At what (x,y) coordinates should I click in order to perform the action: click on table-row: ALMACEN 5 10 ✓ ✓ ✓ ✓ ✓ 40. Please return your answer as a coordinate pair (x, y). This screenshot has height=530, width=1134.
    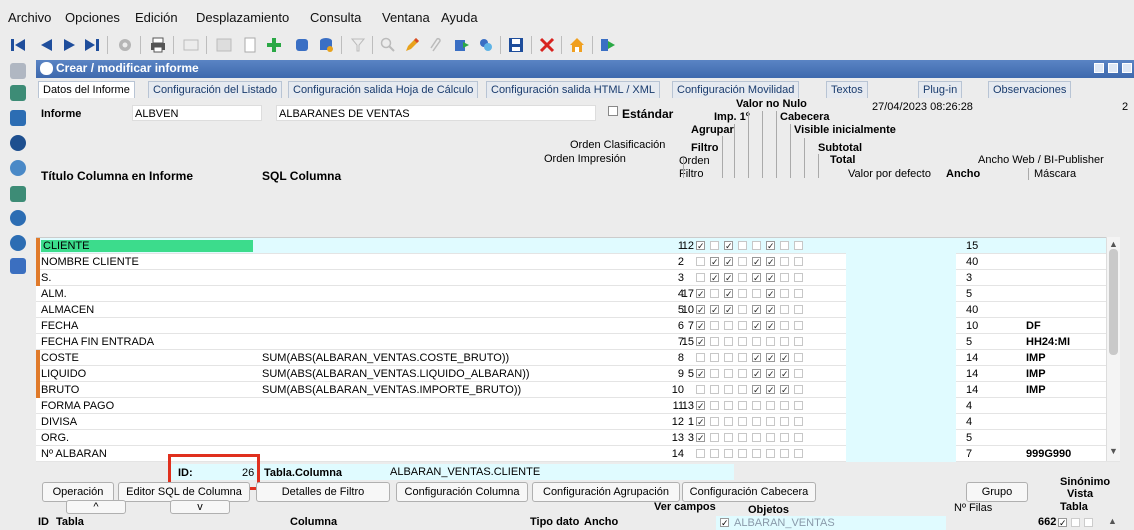
    Looking at the image, I should click on (578, 310).